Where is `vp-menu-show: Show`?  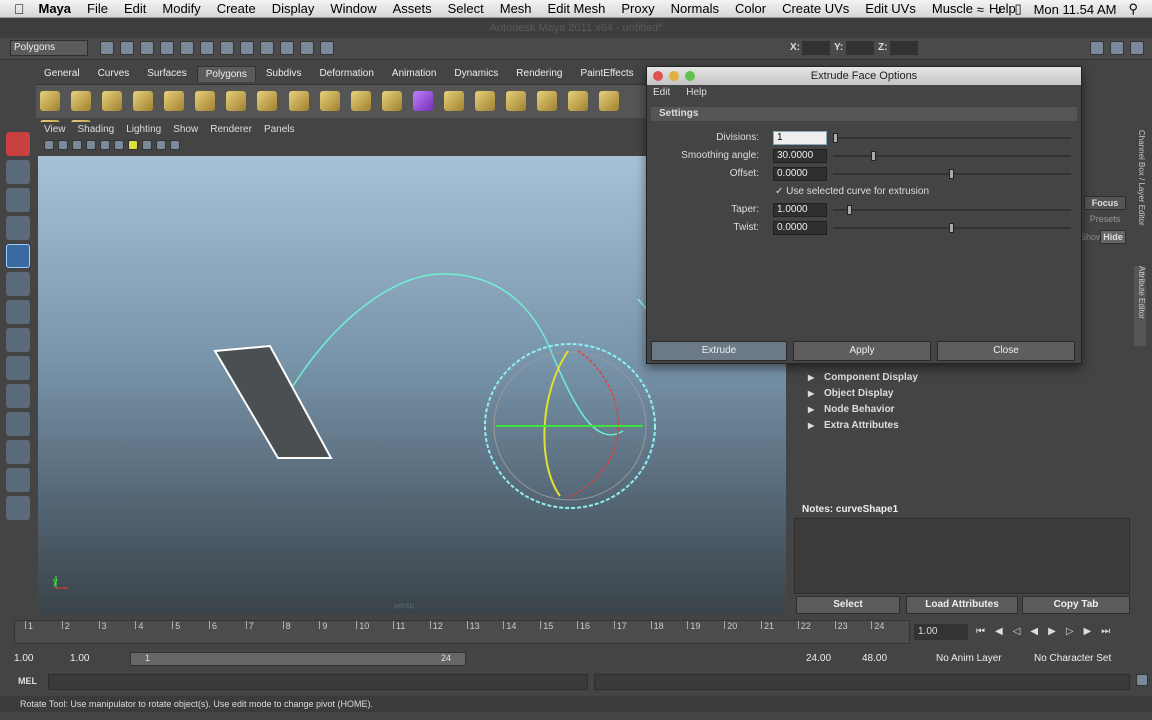
vp-menu-show: Show is located at coordinates (185, 130).